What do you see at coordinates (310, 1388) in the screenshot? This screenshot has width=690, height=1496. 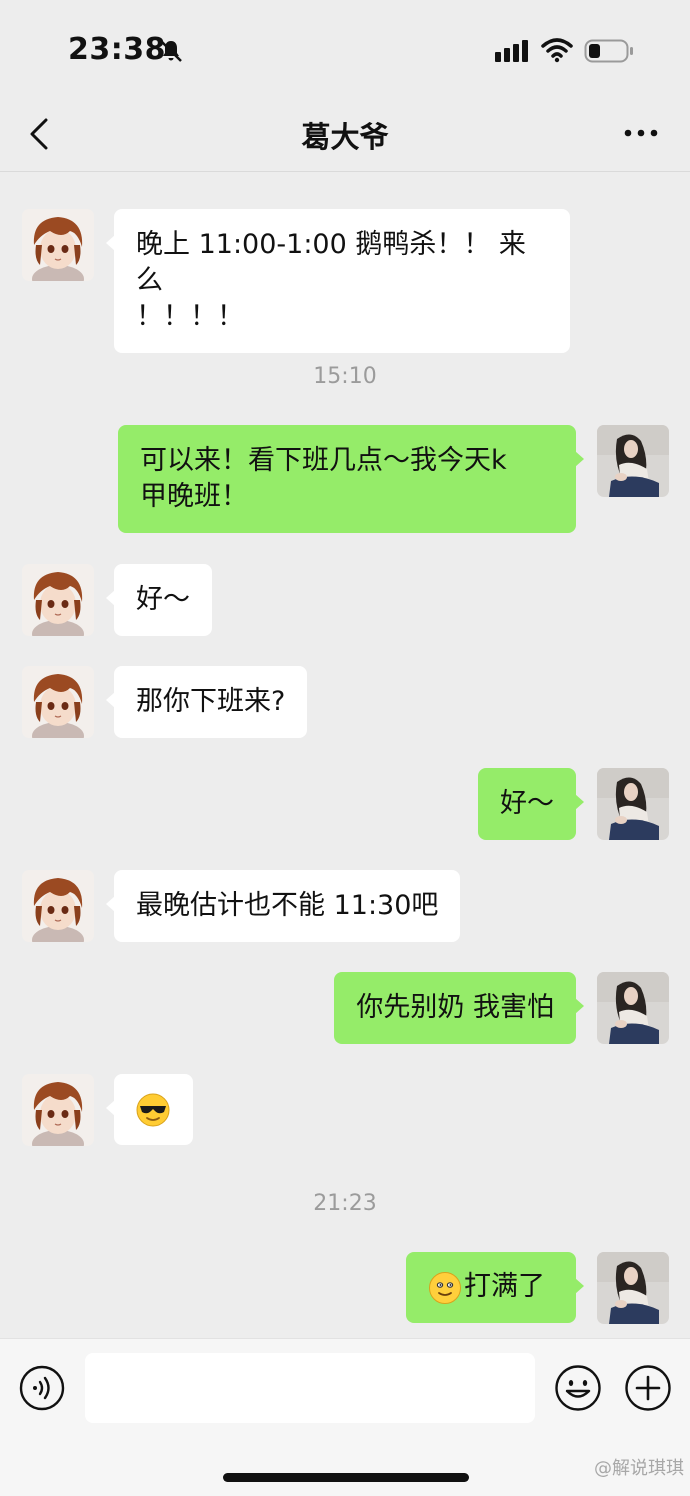 I see `message-input` at bounding box center [310, 1388].